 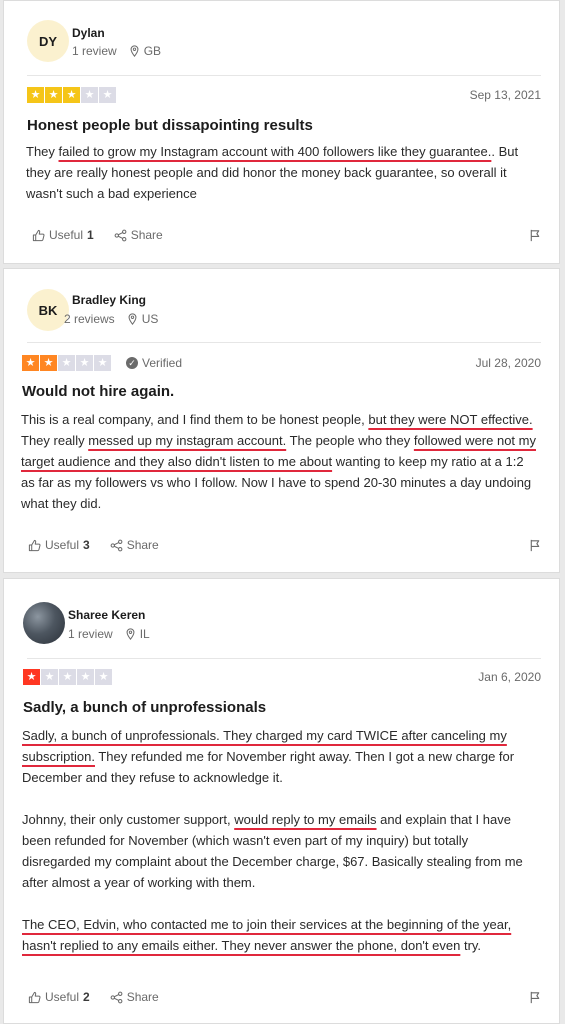 I want to click on reviewer-name: Sharee Keren, so click(x=106, y=615).